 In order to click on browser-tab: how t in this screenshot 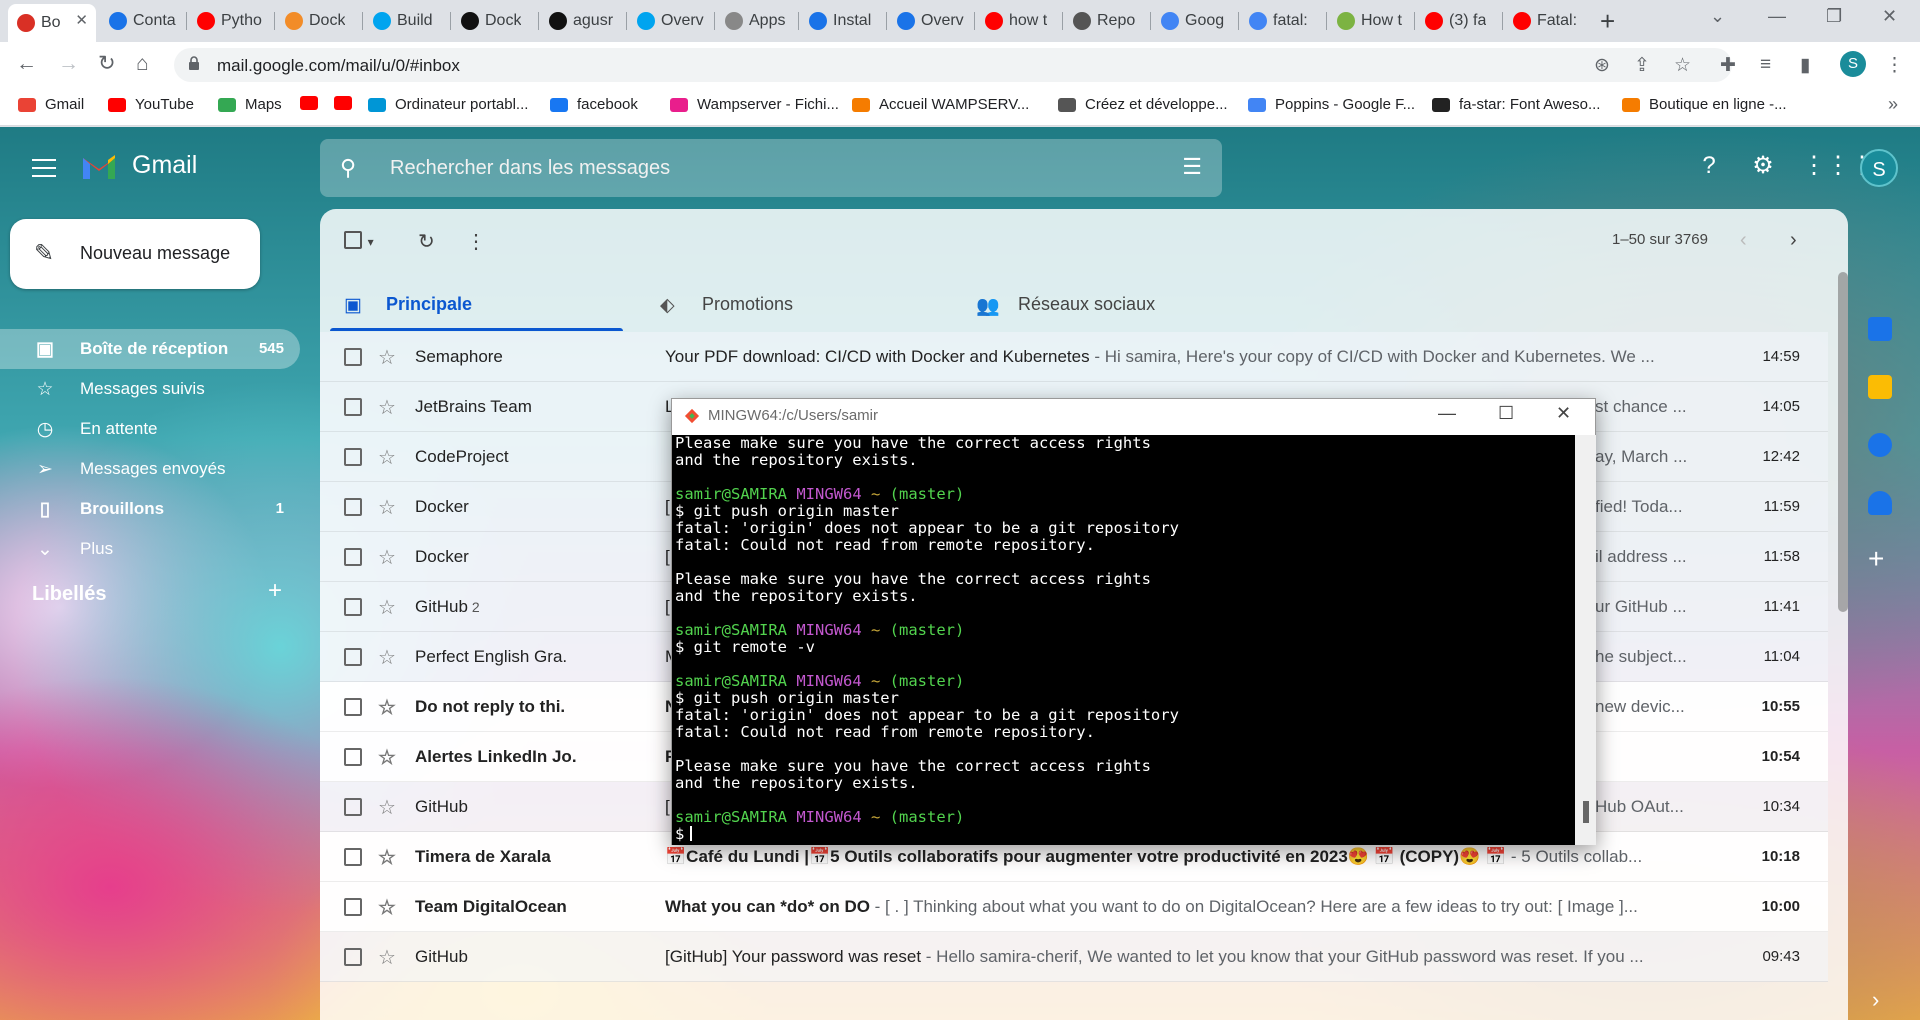, I will do `click(1018, 21)`.